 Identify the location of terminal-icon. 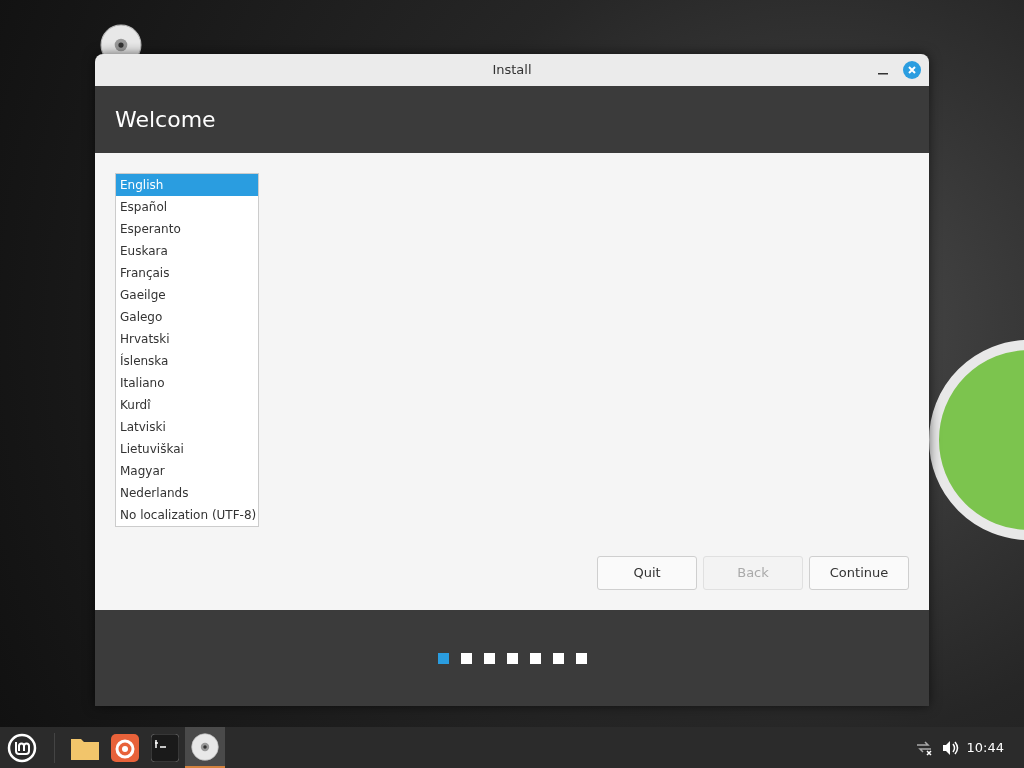
(165, 747).